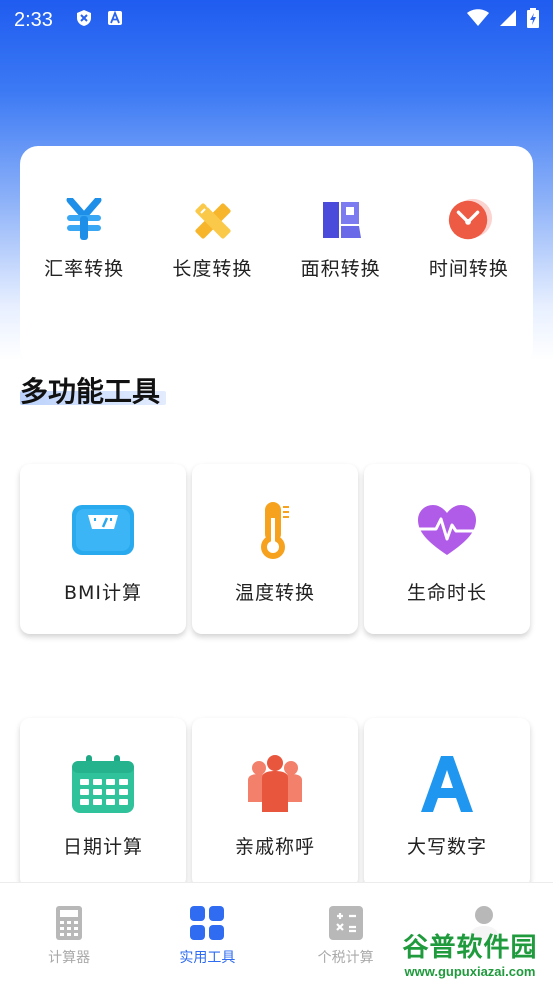  I want to click on calculator-icon, so click(69, 923).